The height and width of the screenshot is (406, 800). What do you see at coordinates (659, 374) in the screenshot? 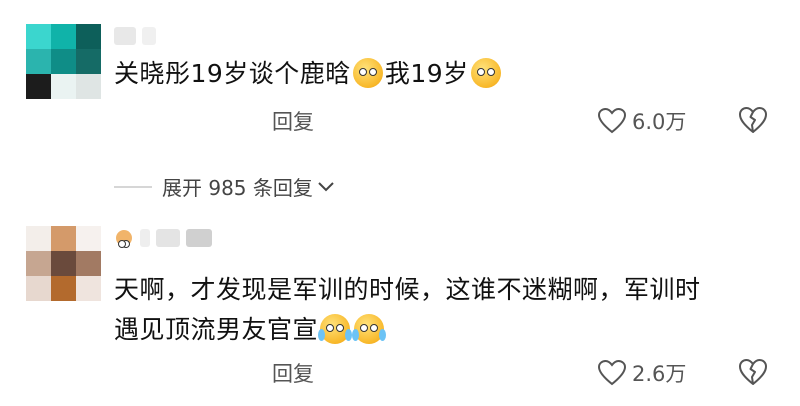
I see `like-count: 2.6万` at bounding box center [659, 374].